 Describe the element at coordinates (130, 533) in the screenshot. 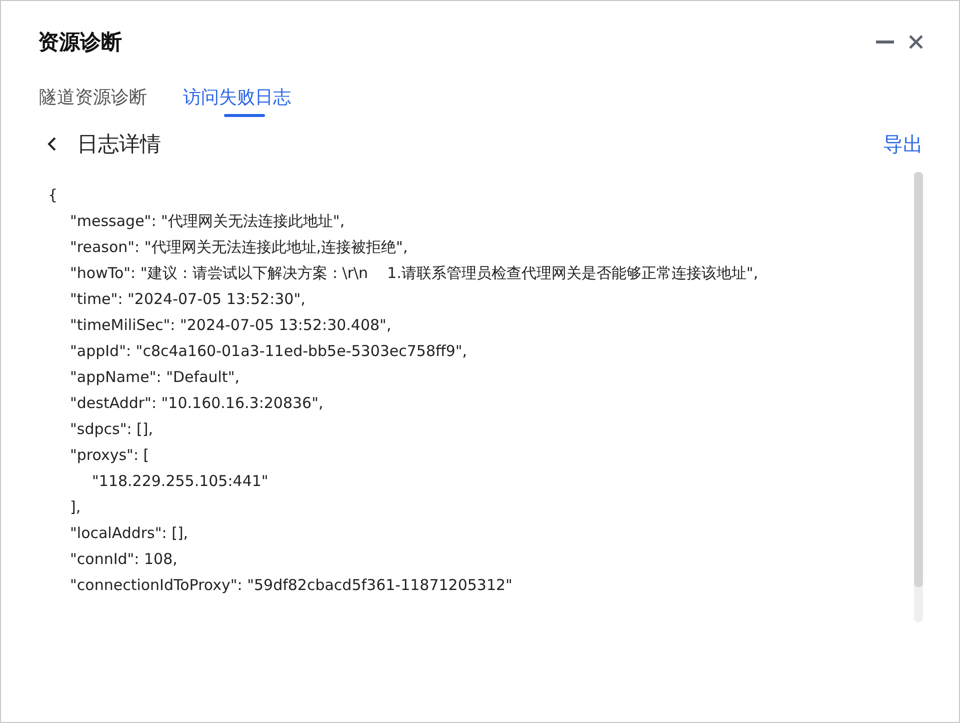

I see `code-line: "localAddrs": [],` at that location.